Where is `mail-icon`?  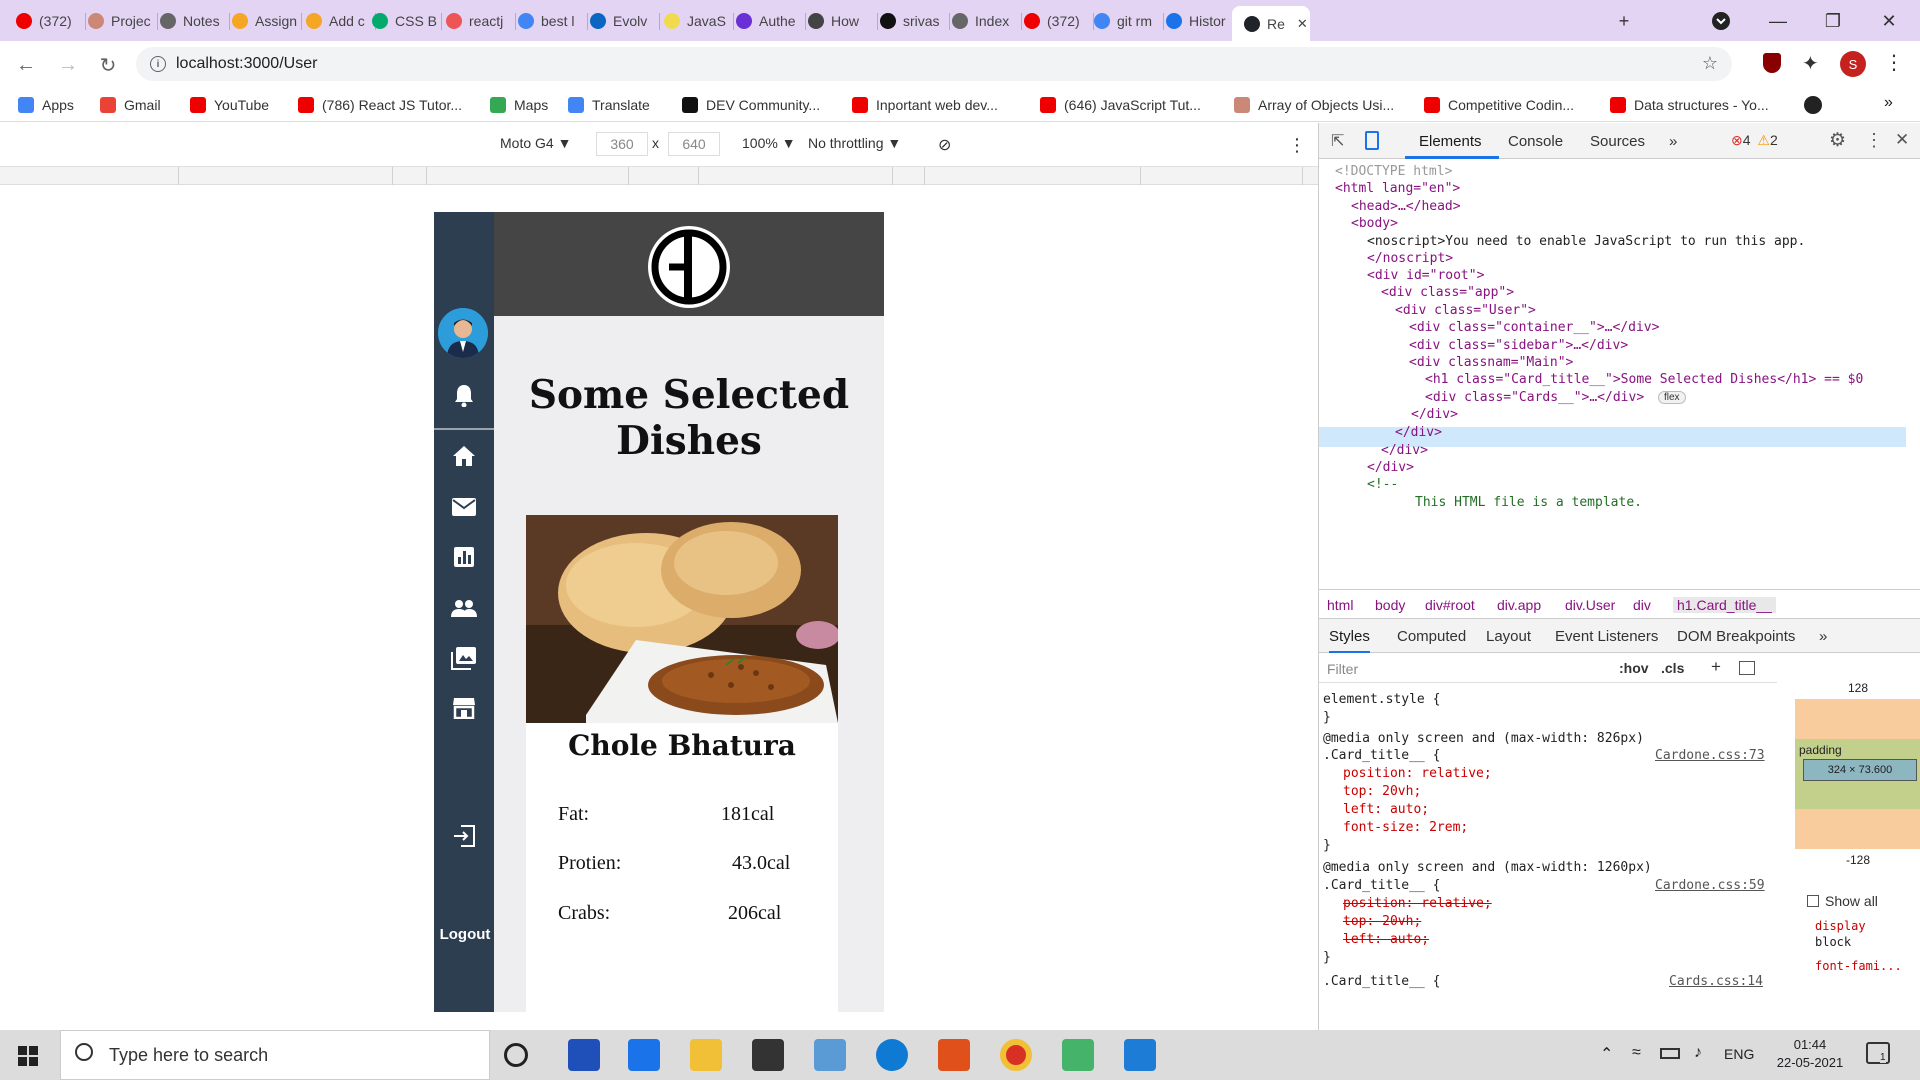 mail-icon is located at coordinates (464, 507).